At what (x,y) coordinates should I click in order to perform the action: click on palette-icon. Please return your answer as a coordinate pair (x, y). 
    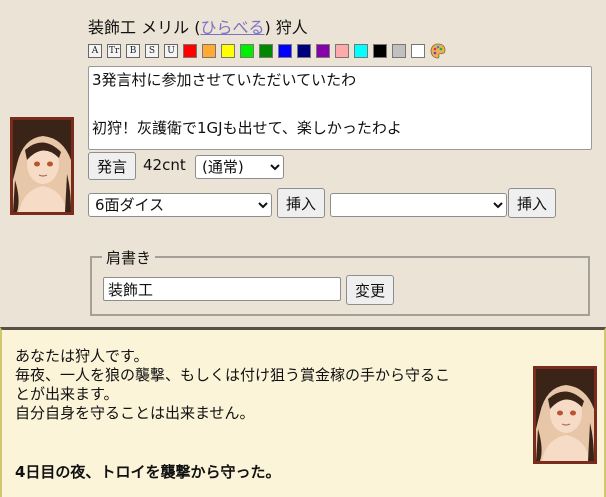
    Looking at the image, I should click on (438, 51).